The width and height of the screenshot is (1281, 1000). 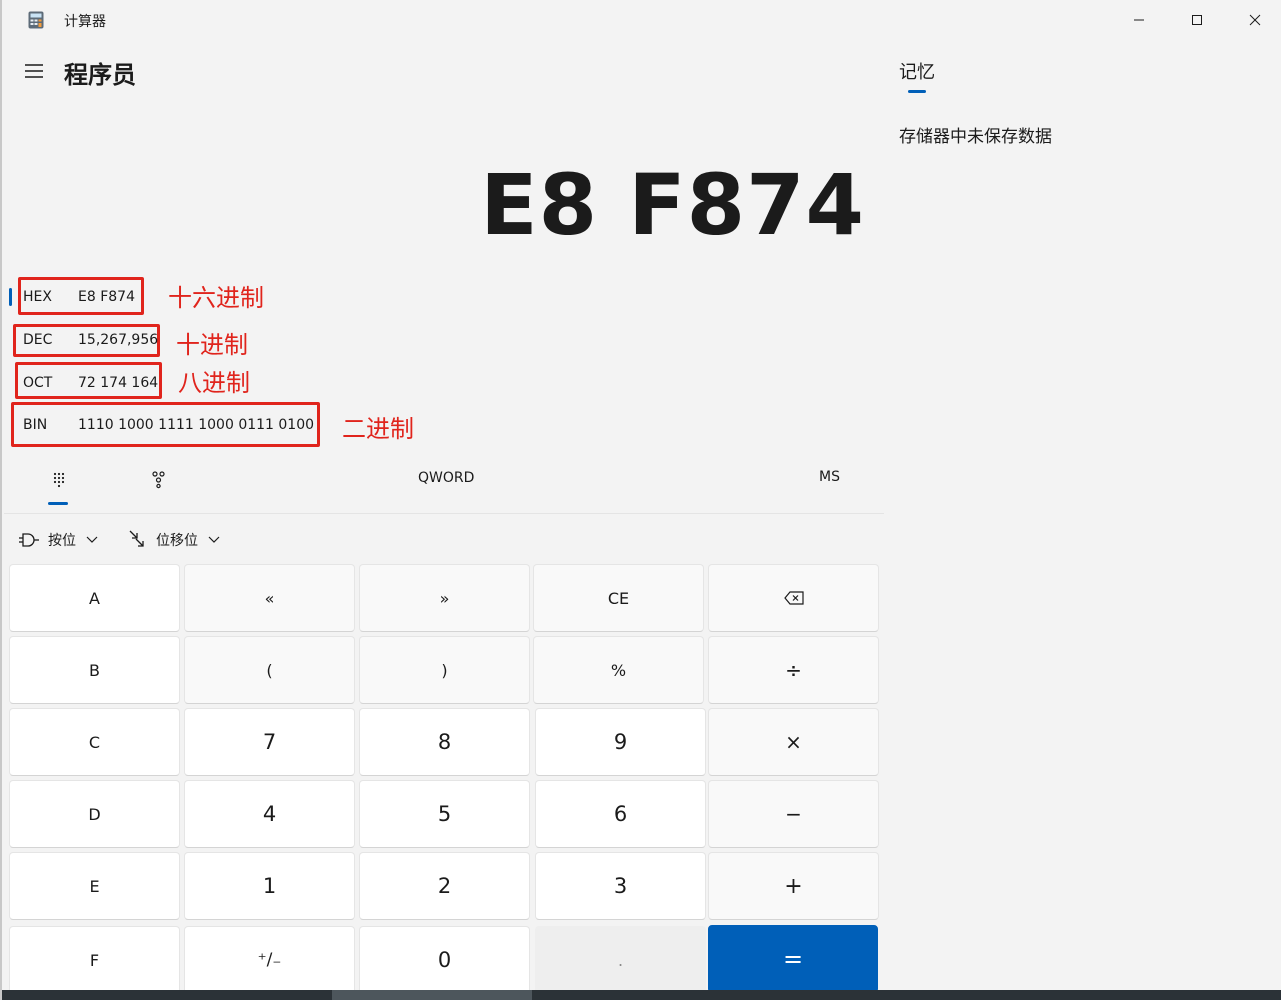 I want to click on key-decimal: ., so click(x=620, y=960).